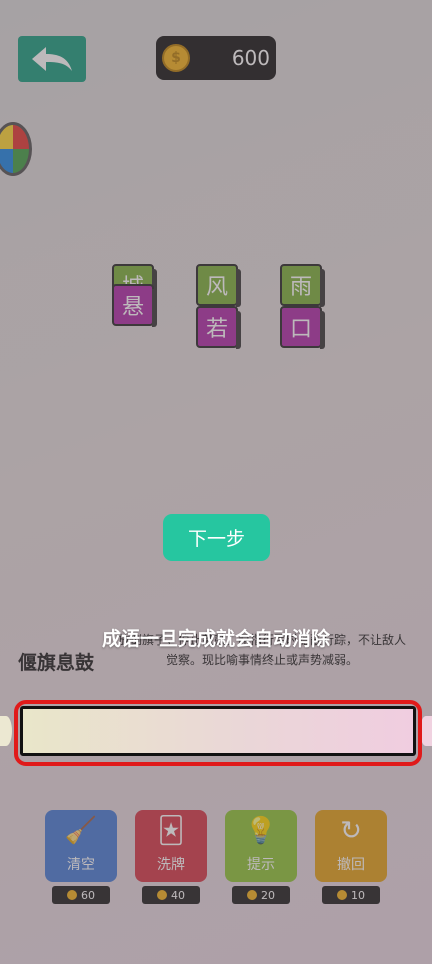 The width and height of the screenshot is (432, 964). I want to click on clear-label: 清空, so click(81, 865).